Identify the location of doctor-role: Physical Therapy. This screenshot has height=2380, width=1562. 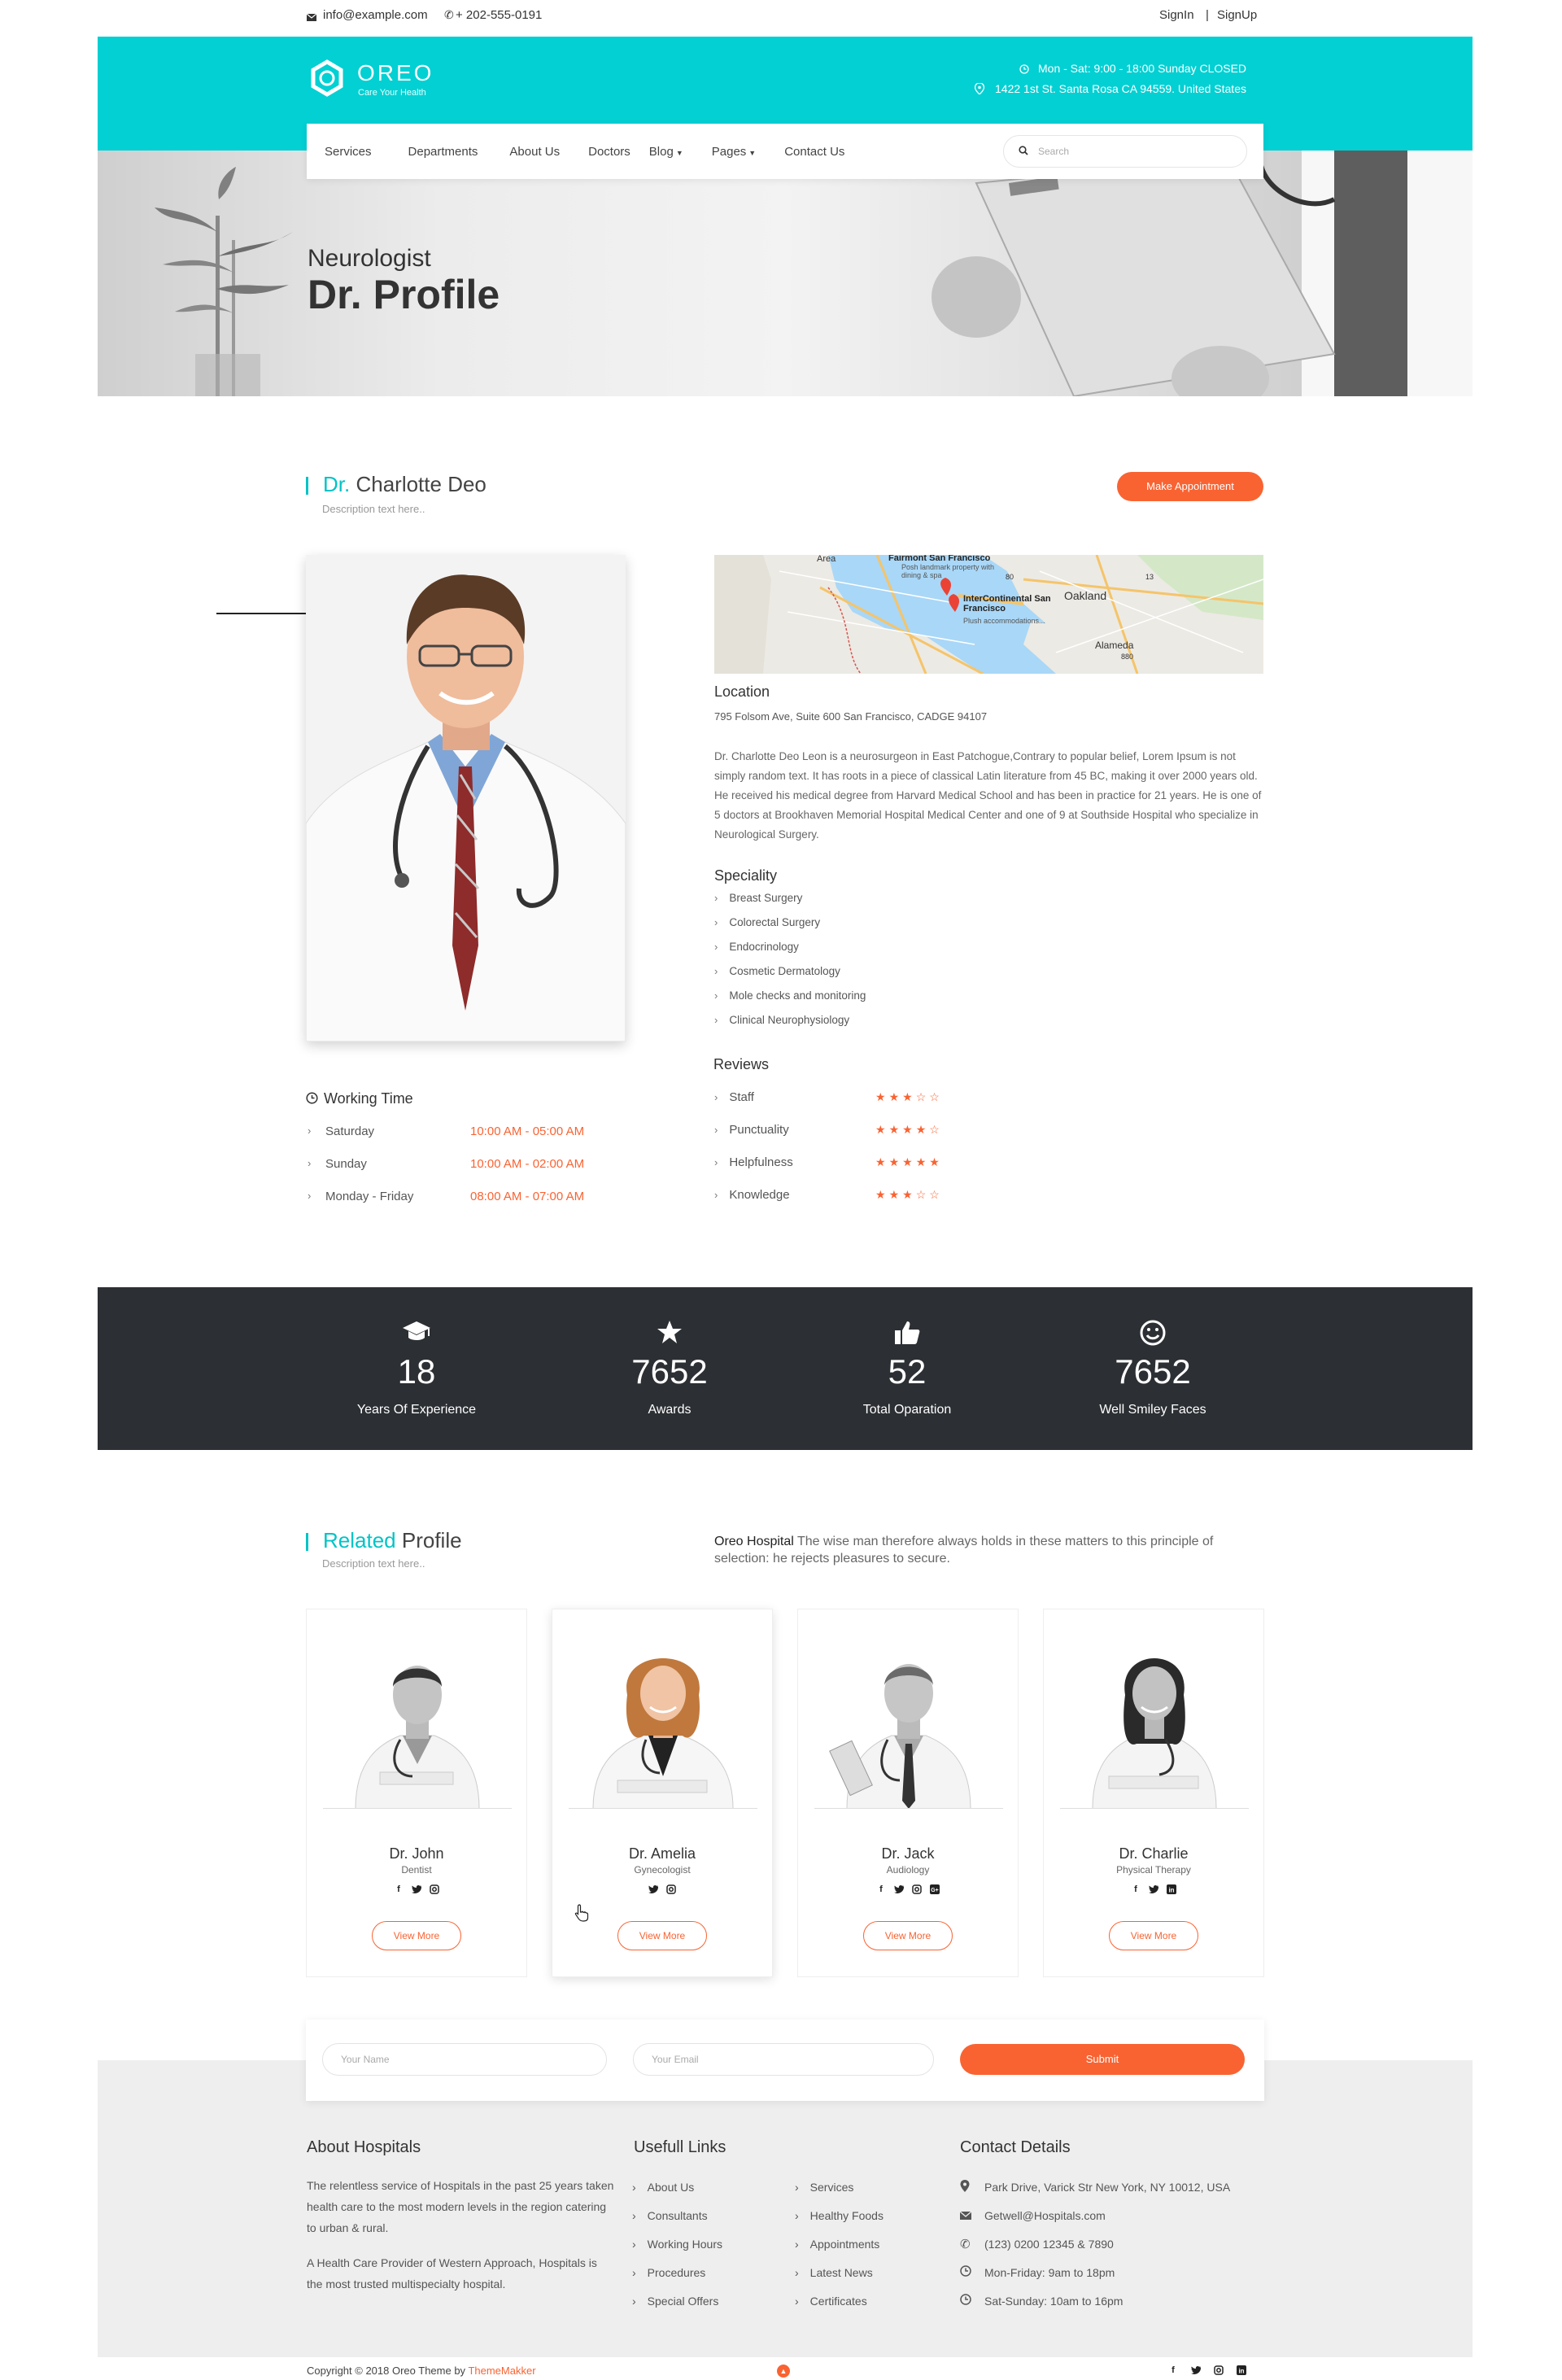
(1153, 1870).